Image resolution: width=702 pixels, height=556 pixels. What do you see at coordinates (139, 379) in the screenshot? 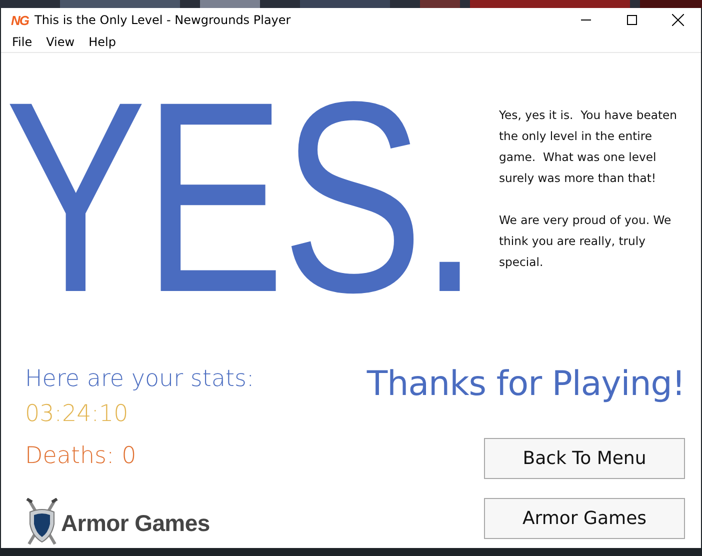
I see `stats-heading: Here are your stats:` at bounding box center [139, 379].